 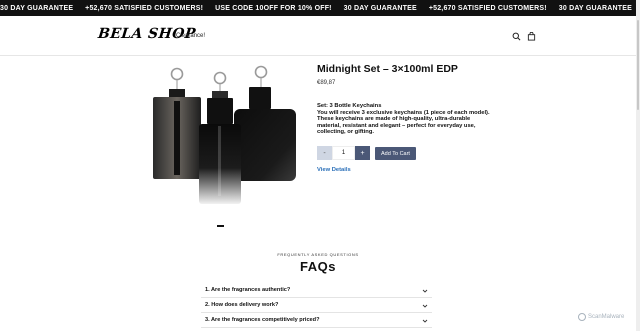 I want to click on faq-item: 1. Are the fragrances authentic?, so click(x=316, y=290).